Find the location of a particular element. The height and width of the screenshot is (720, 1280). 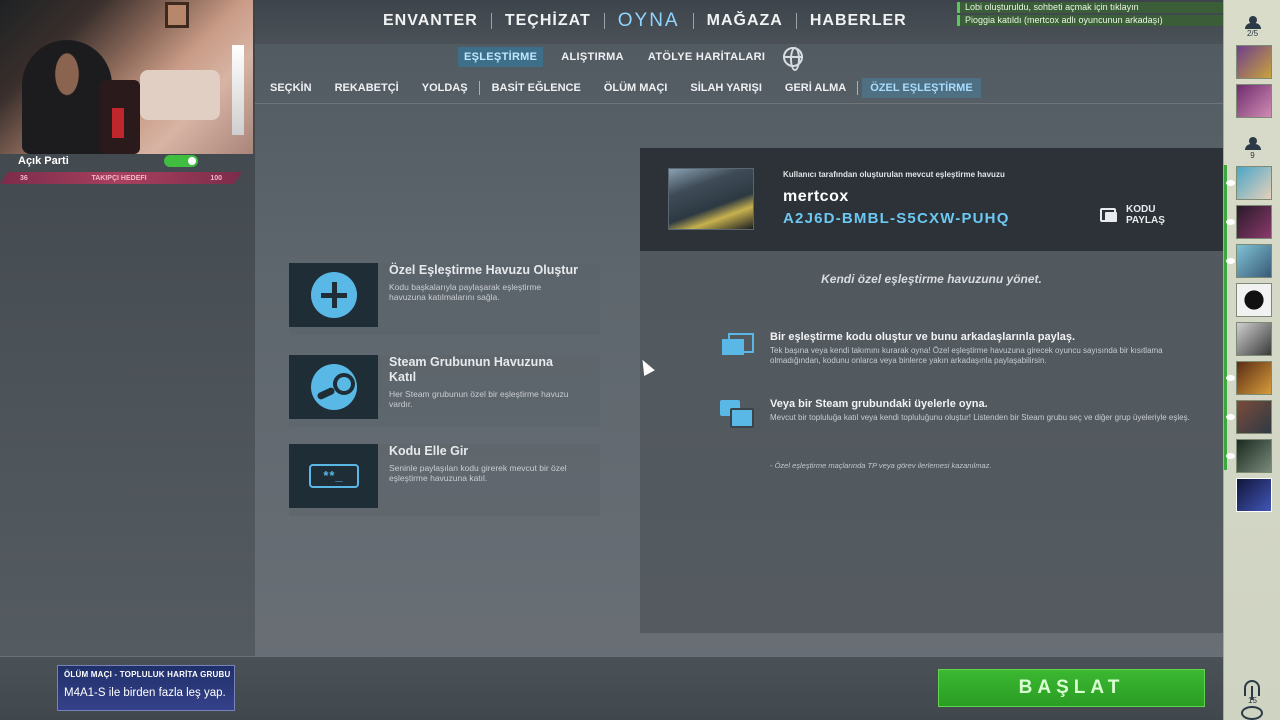

friends-count: 9 is located at coordinates (1252, 155).